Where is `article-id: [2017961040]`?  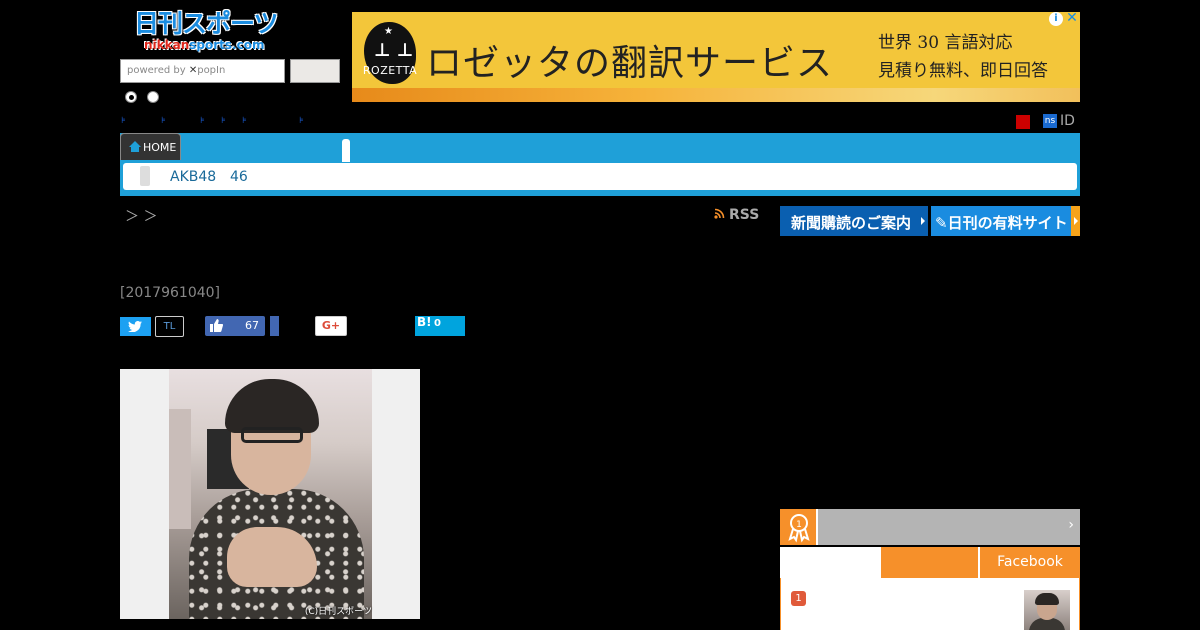 article-id: [2017961040] is located at coordinates (170, 293).